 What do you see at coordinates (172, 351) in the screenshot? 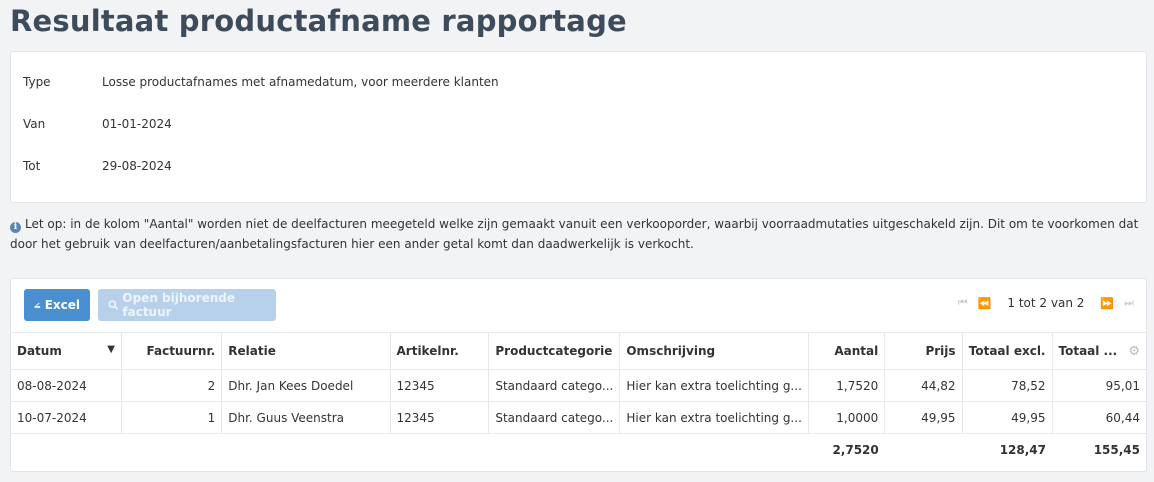
I see `col-header-factuurnr: Factuurnr.` at bounding box center [172, 351].